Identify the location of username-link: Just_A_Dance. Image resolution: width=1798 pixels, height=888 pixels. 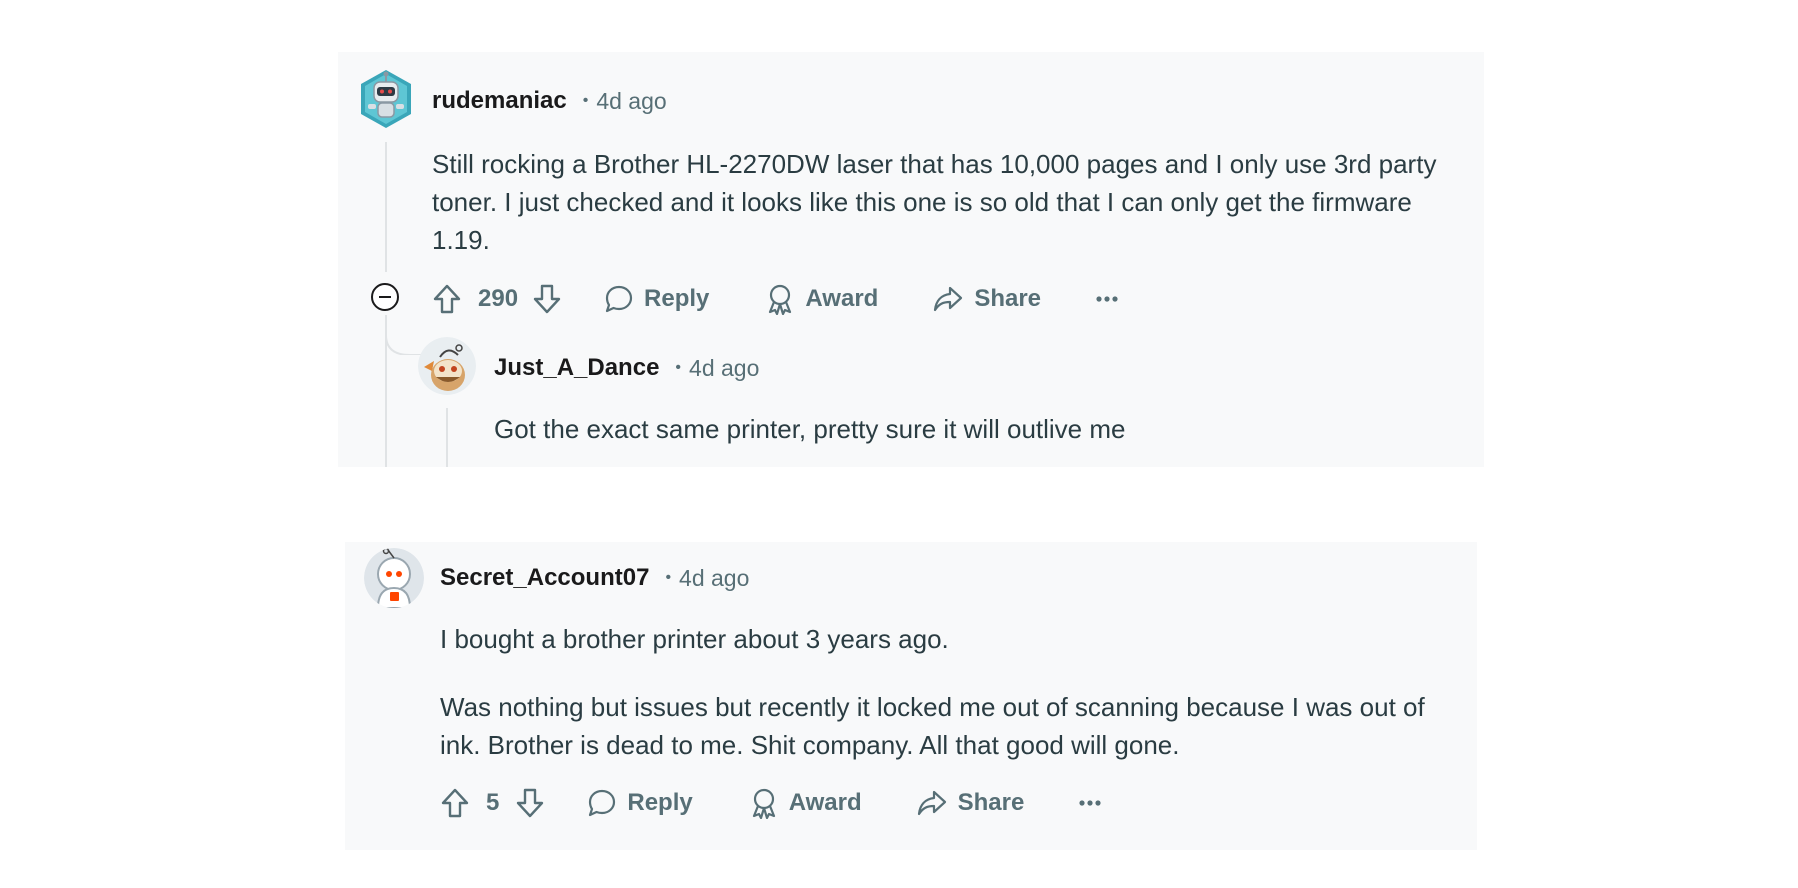
(576, 368).